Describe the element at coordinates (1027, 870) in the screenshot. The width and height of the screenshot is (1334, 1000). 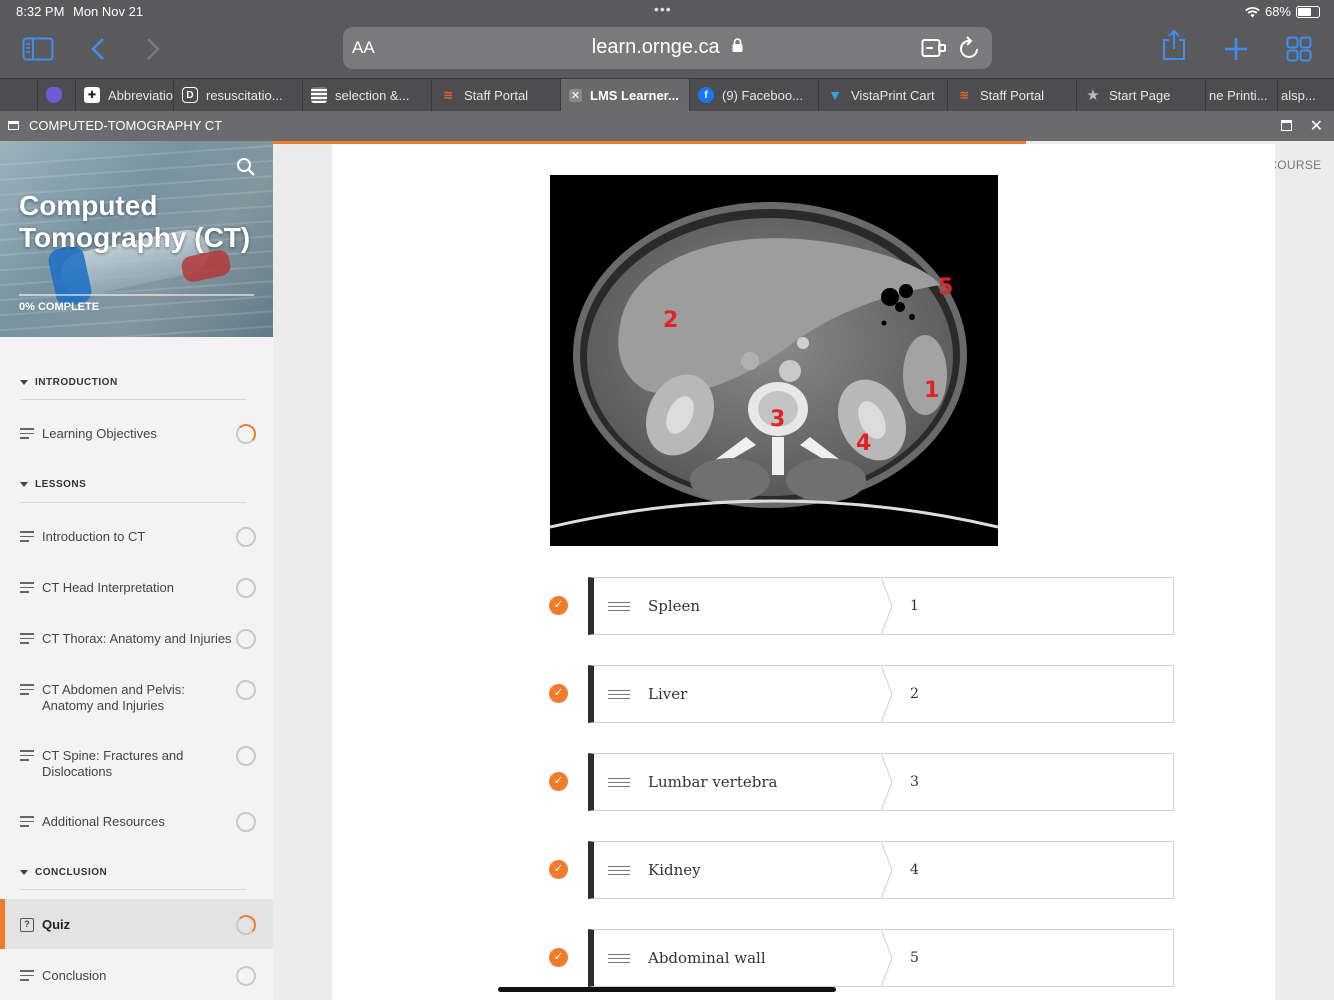
I see `answer-card: 4` at that location.